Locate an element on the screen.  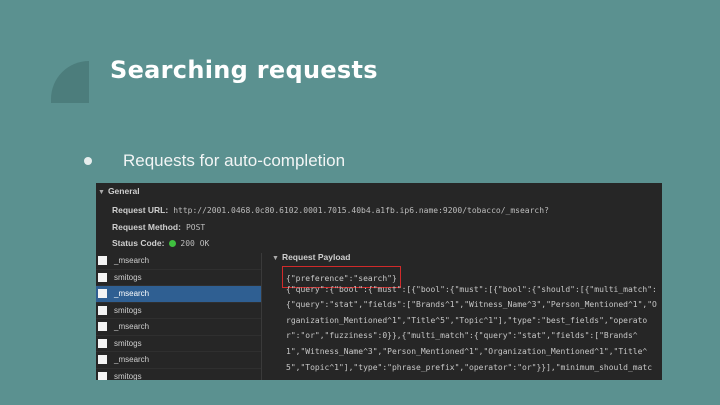
status-code-value: 200 OK is located at coordinates (195, 243).